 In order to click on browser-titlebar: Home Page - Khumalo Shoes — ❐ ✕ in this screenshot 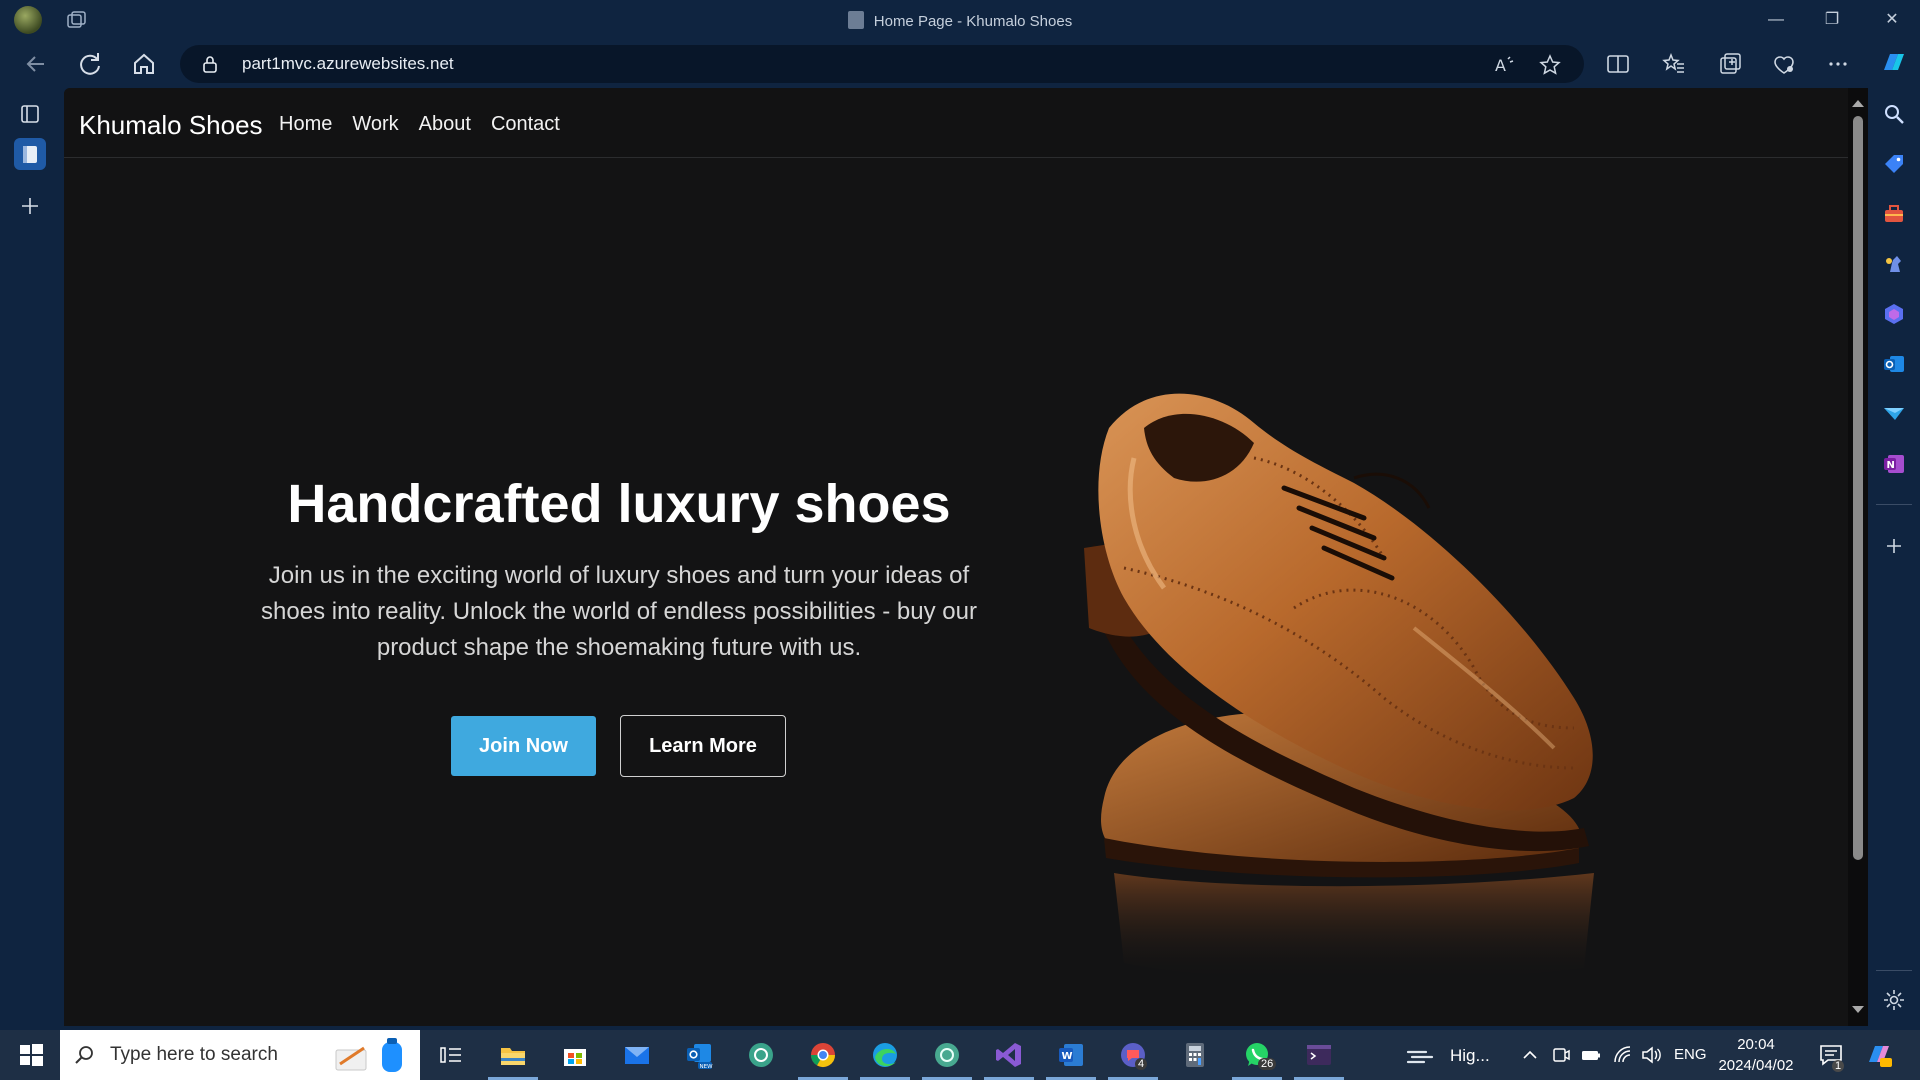, I will do `click(960, 20)`.